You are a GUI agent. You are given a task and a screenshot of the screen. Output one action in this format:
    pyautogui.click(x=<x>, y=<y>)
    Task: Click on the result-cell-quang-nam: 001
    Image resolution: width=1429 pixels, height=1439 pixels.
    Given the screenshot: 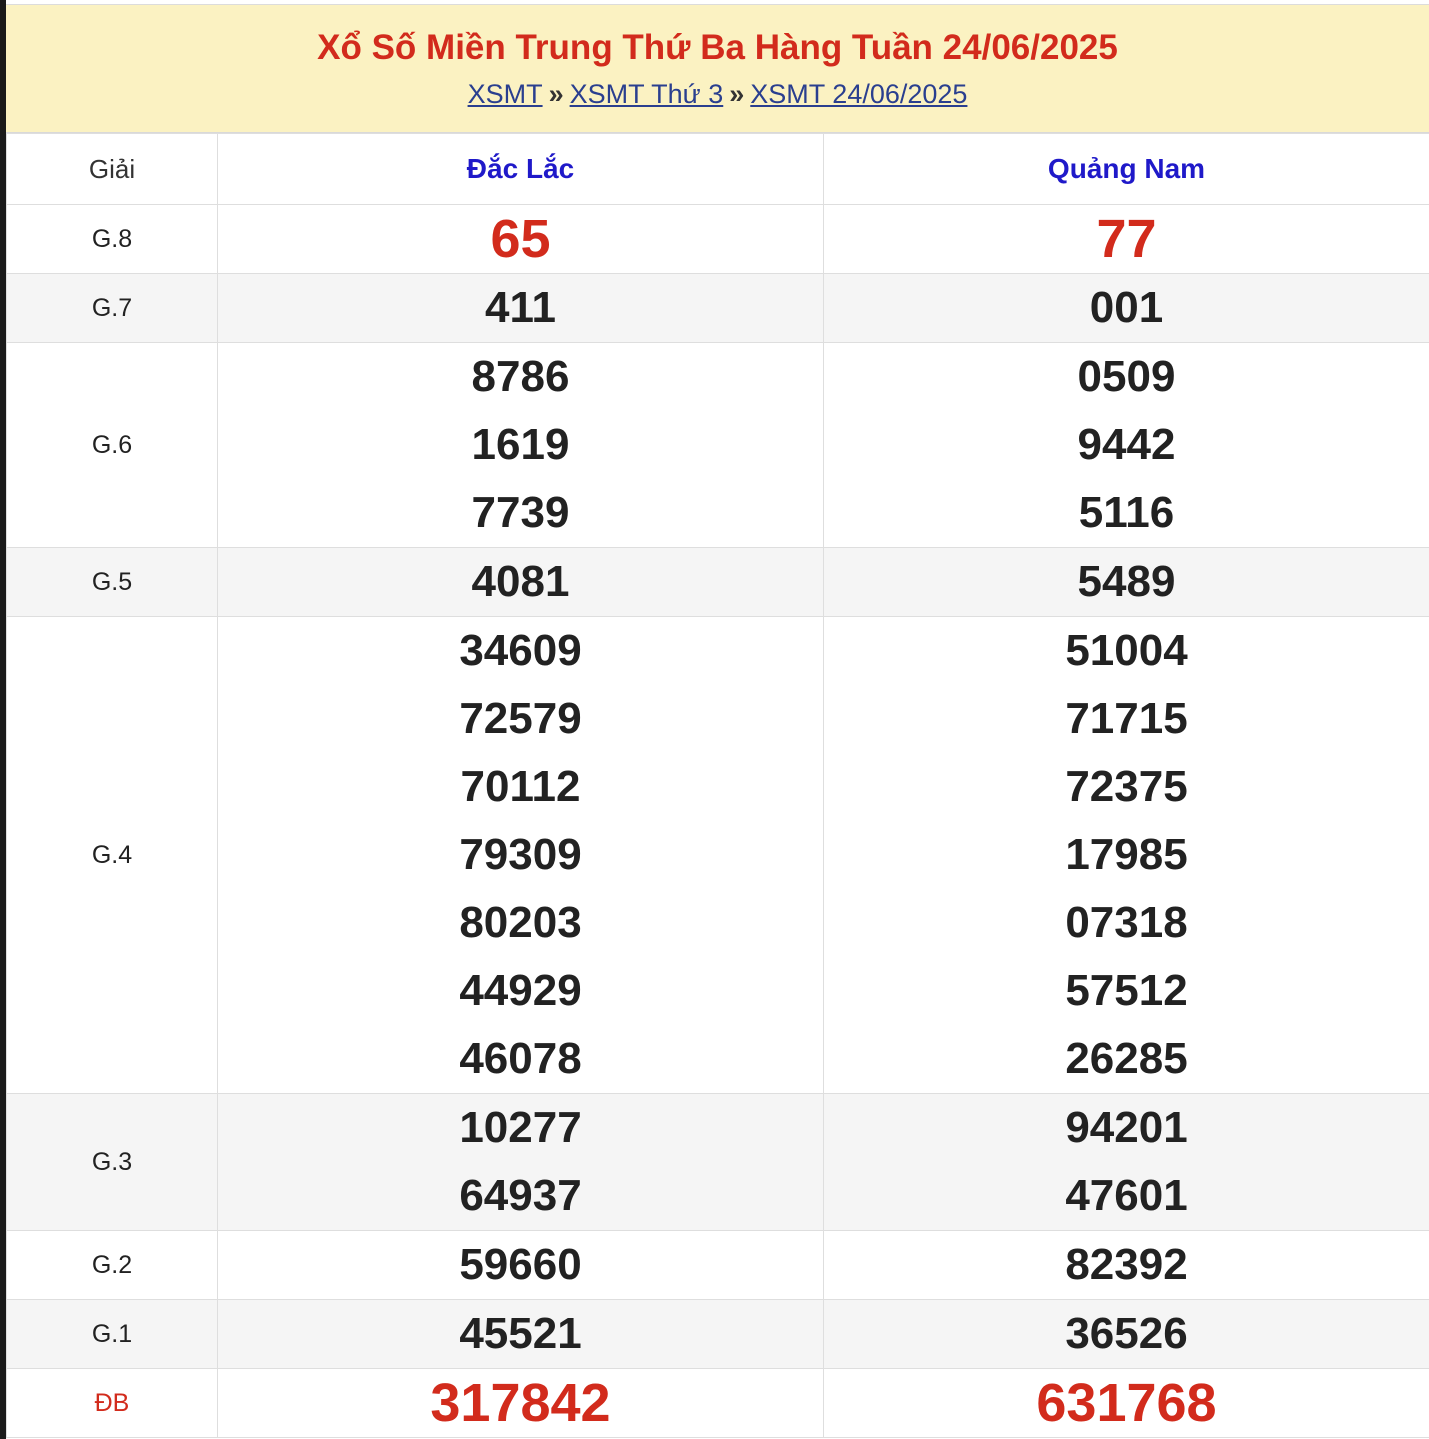 What is the action you would take?
    pyautogui.click(x=1126, y=308)
    